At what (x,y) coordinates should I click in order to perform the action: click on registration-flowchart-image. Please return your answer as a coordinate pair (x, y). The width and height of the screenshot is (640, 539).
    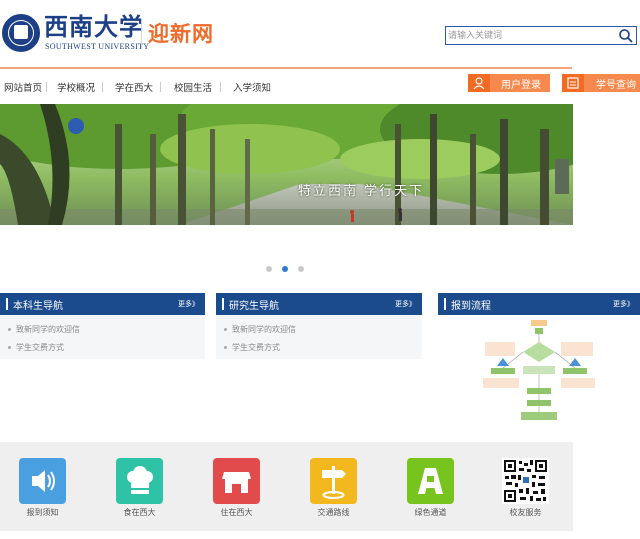
    Looking at the image, I should click on (539, 370).